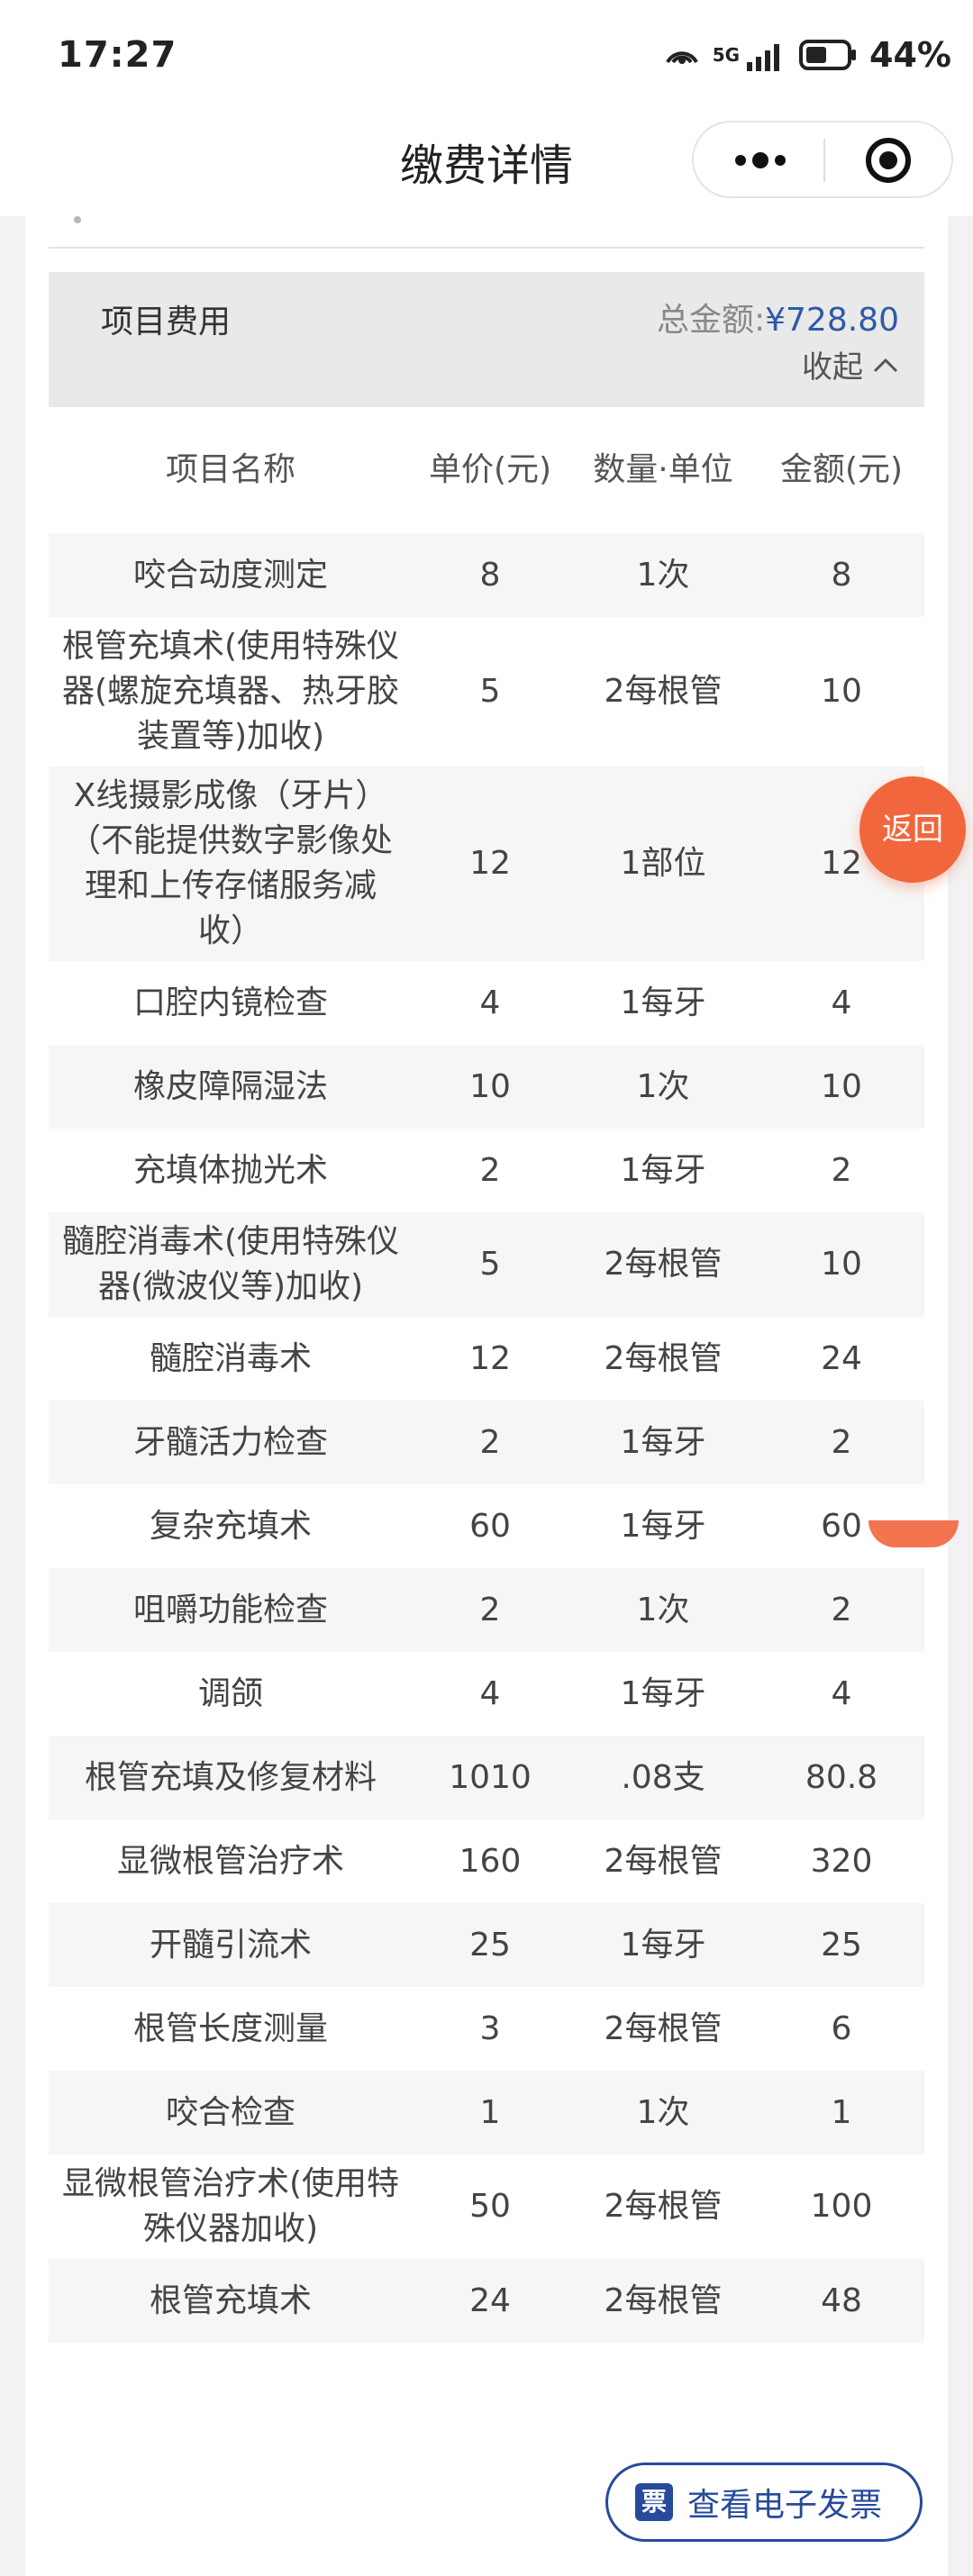  I want to click on table-row: 咬合检查 1 1次 1, so click(486, 2112).